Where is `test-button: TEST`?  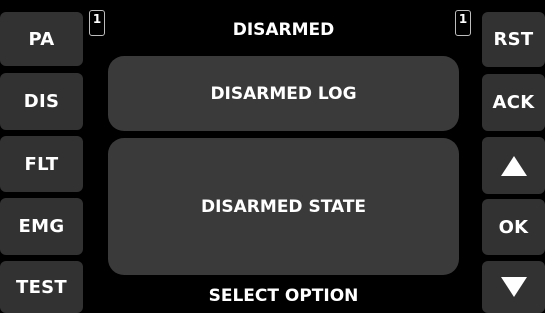 test-button: TEST is located at coordinates (41, 287).